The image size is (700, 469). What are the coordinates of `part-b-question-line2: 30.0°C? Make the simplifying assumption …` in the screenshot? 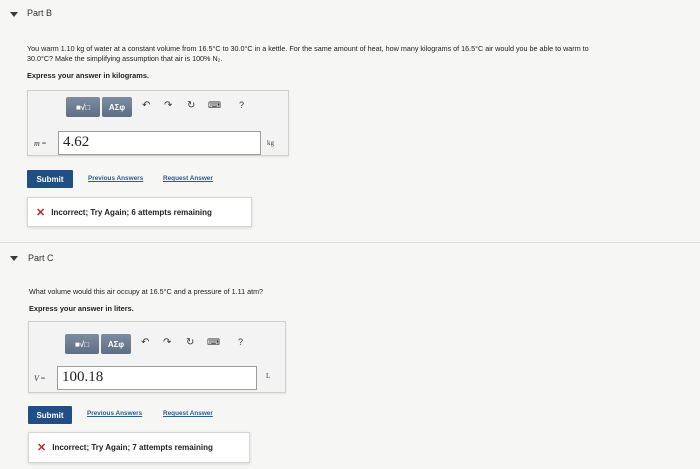 It's located at (125, 58).